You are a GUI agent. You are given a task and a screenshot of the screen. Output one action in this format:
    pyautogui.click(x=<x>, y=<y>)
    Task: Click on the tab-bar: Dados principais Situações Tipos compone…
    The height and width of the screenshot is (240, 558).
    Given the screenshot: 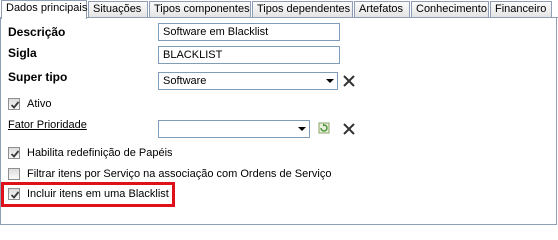 What is the action you would take?
    pyautogui.click(x=279, y=9)
    